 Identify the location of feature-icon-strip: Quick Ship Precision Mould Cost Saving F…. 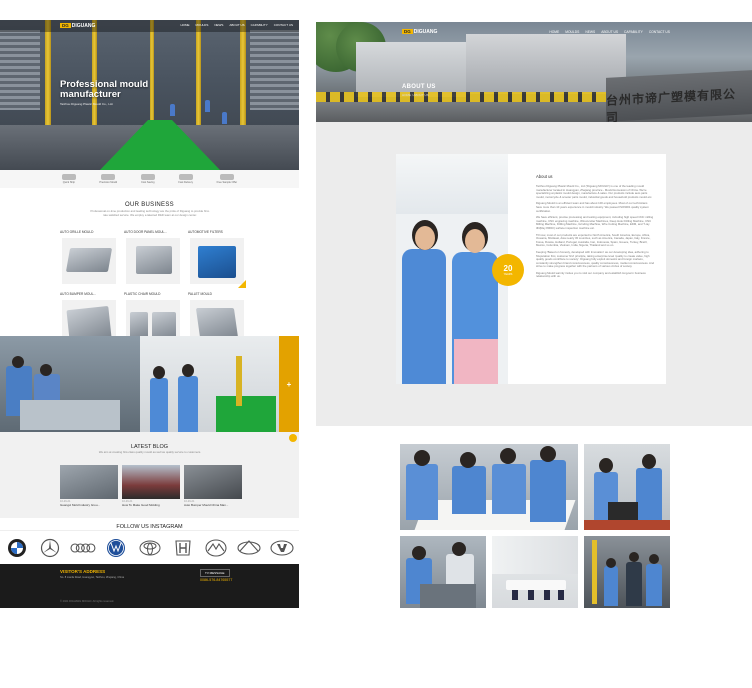
(149, 179).